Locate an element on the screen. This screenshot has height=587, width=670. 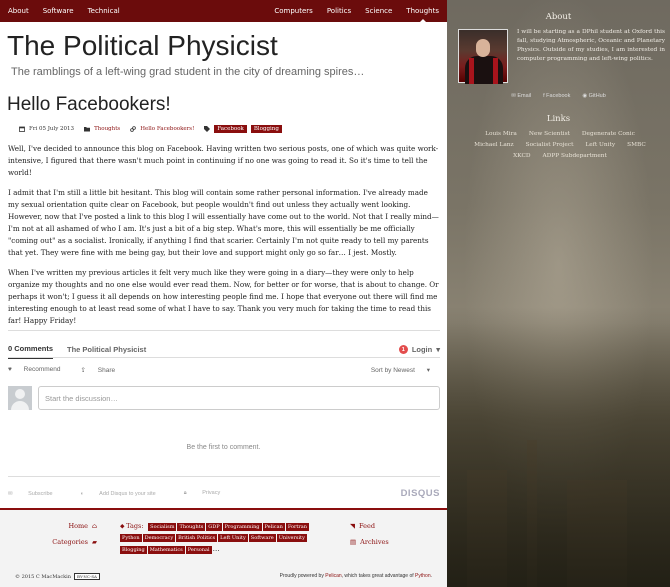
footer-feed-label: Feed is located at coordinates (367, 526).